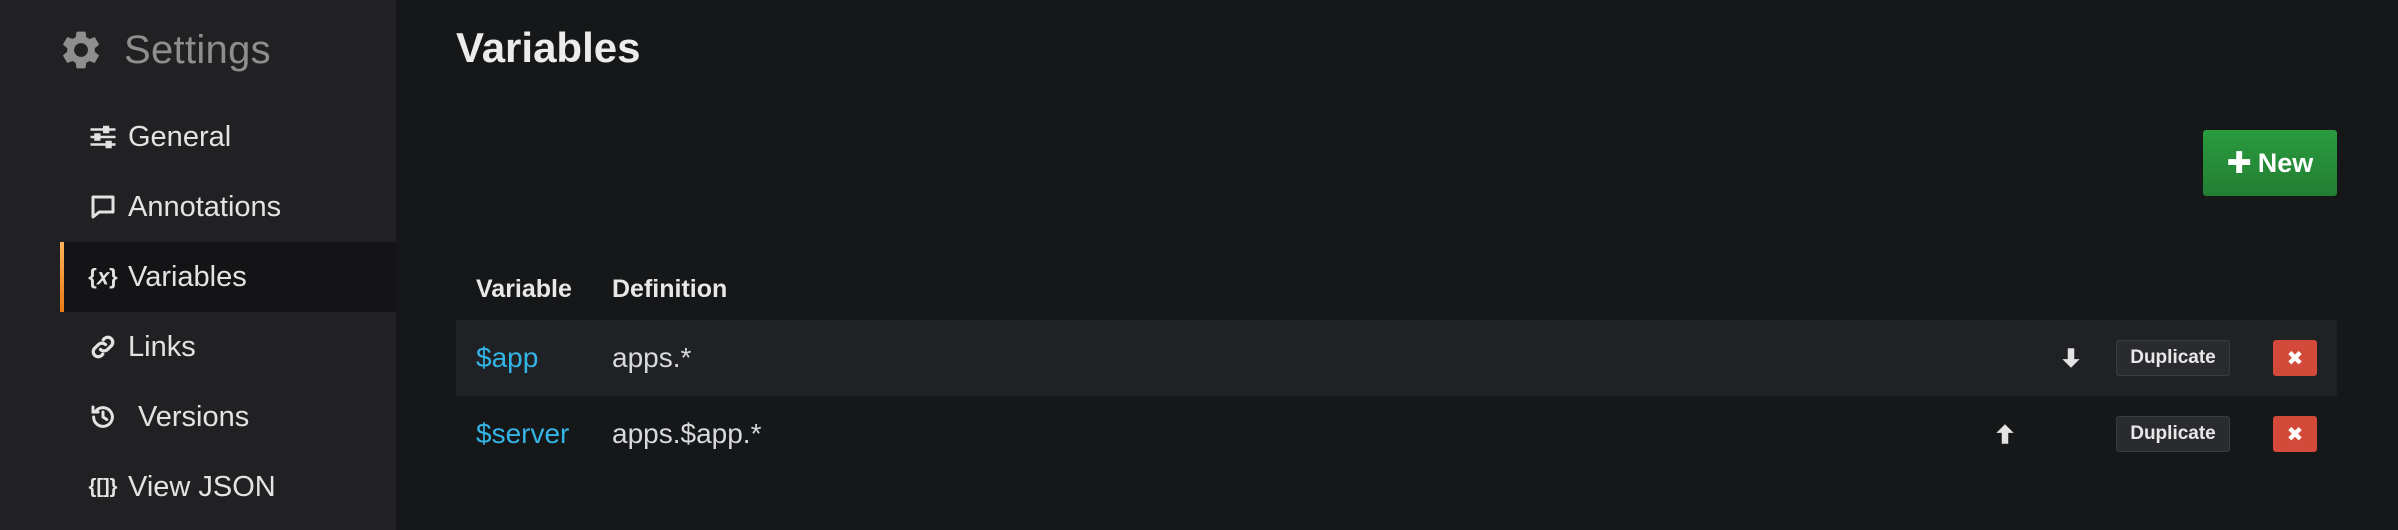 The image size is (2398, 530). What do you see at coordinates (1396, 358) in the screenshot?
I see `table-row: $app apps.* Duplicate ✖` at bounding box center [1396, 358].